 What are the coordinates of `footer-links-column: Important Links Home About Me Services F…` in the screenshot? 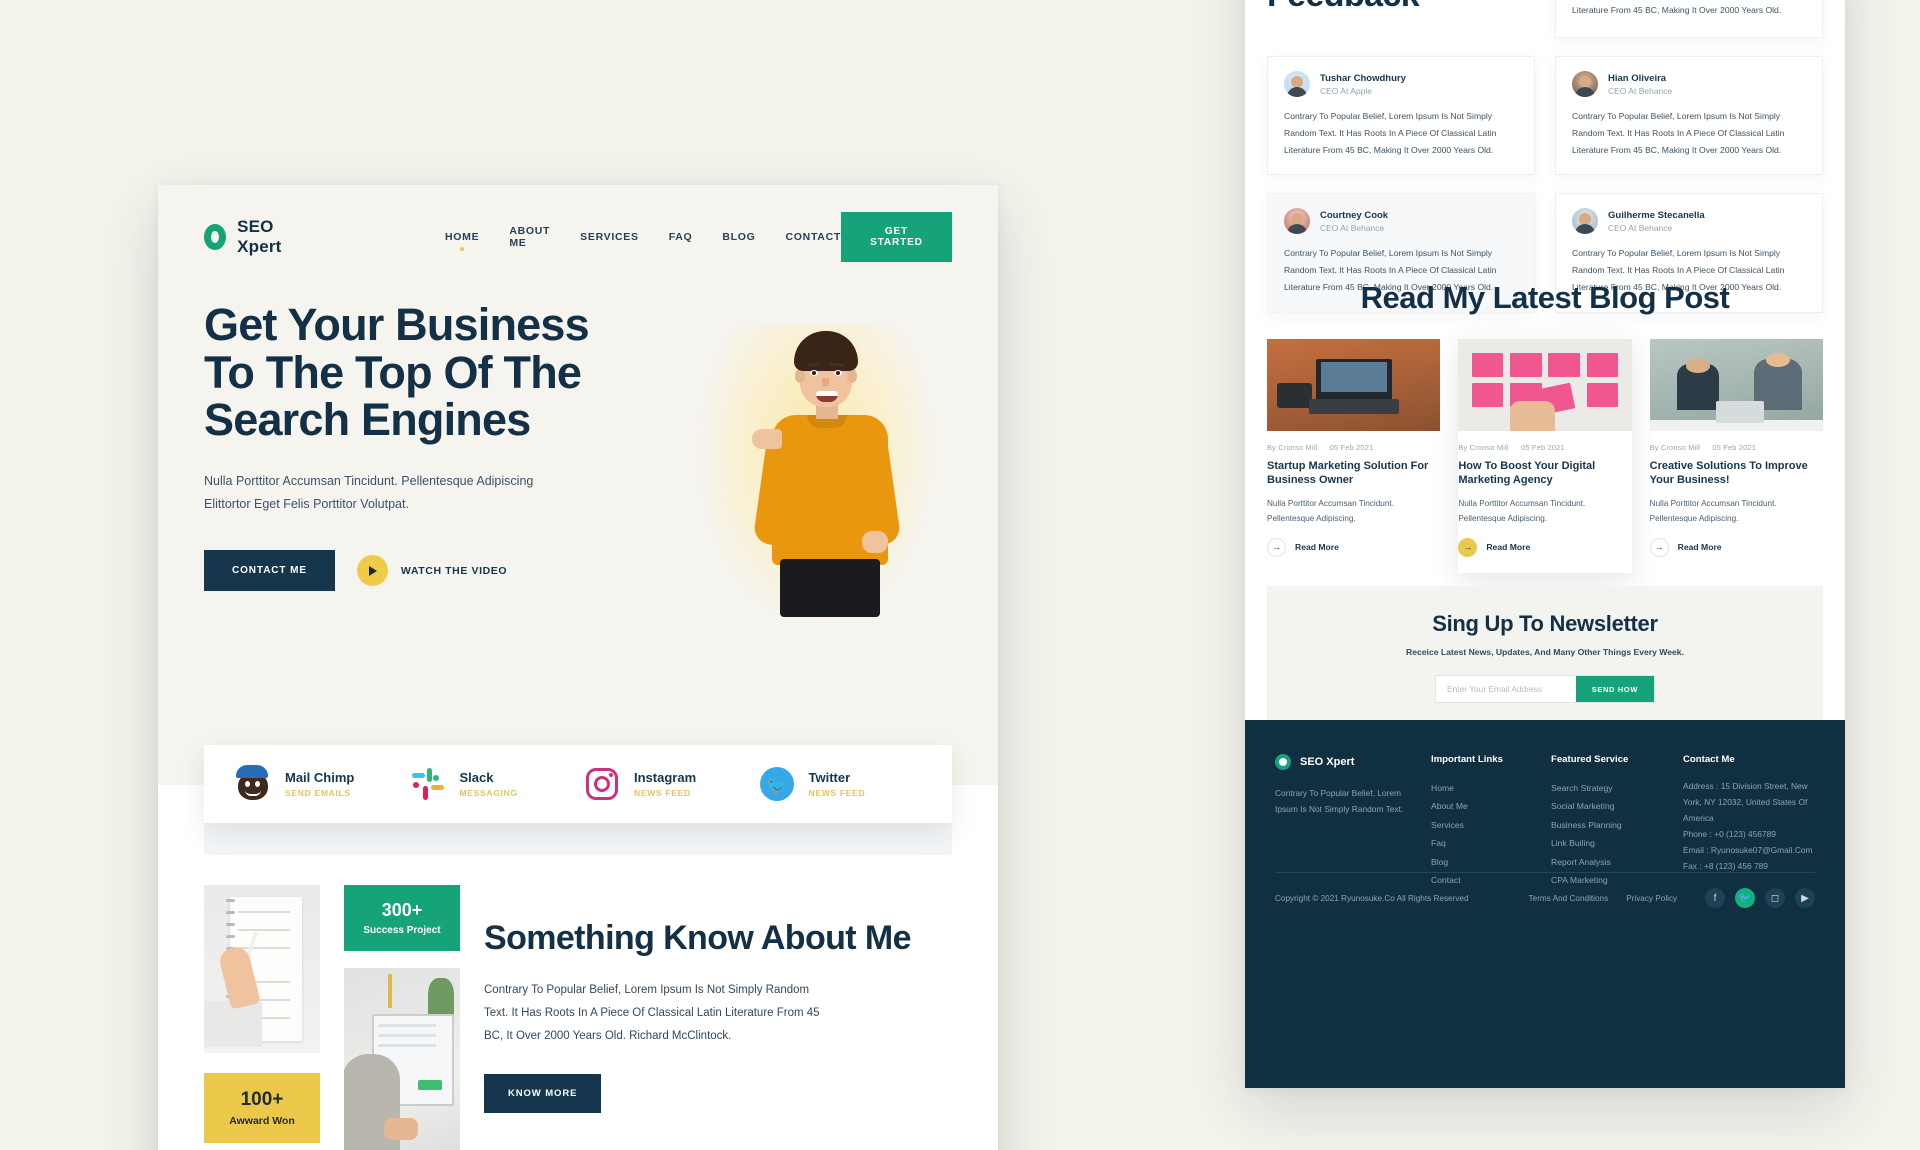 It's located at (1482, 822).